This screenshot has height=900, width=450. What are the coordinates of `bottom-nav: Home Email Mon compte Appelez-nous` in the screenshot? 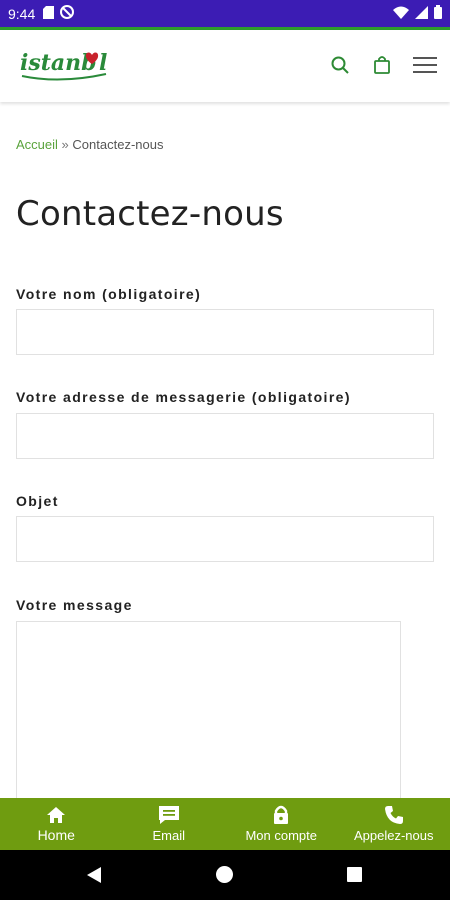 It's located at (225, 824).